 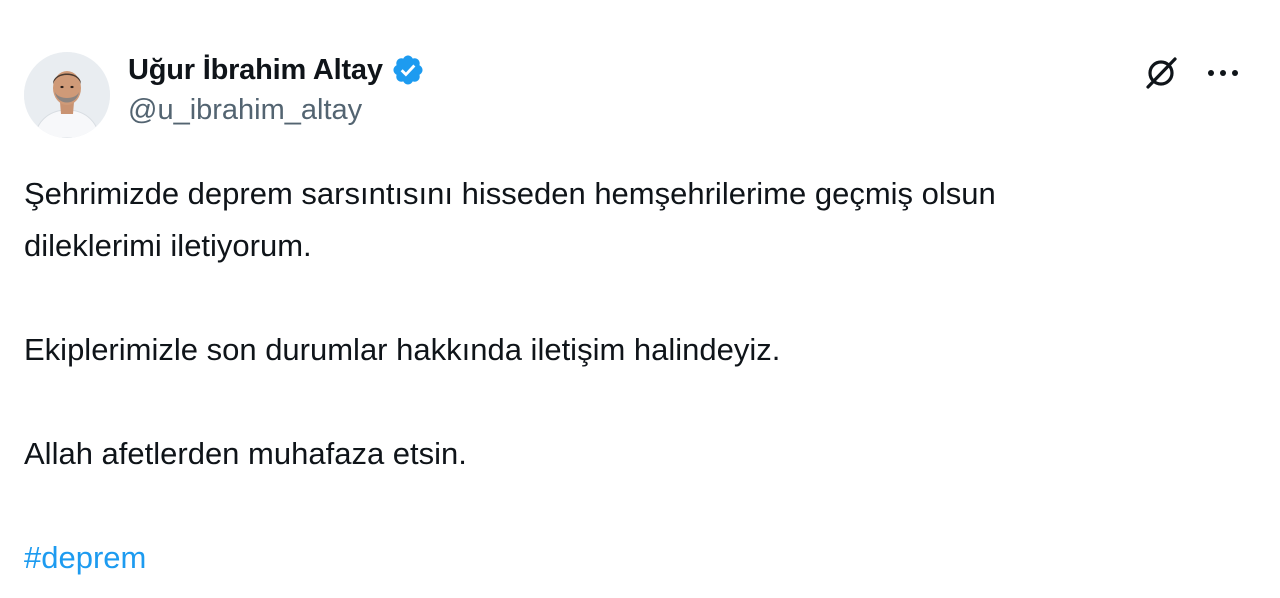 I want to click on verified-badge-icon, so click(x=408, y=70).